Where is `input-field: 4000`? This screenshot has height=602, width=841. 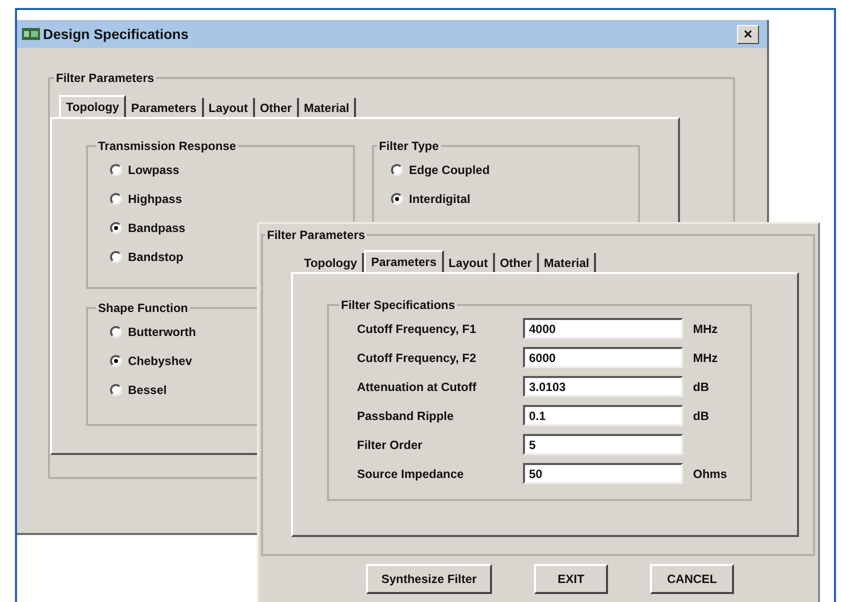 input-field: 4000 is located at coordinates (603, 328).